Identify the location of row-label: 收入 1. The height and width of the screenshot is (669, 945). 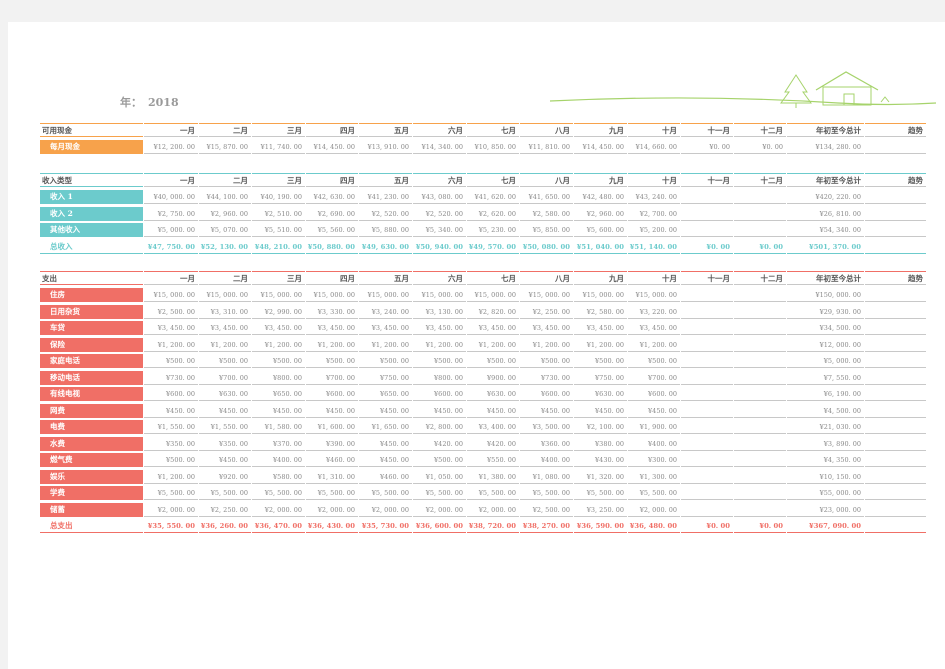
(91, 197).